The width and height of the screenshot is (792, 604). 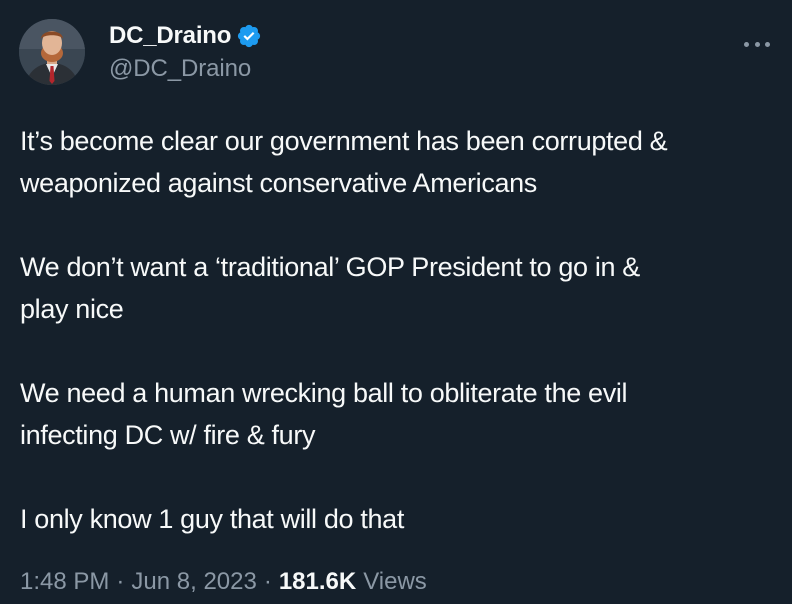 I want to click on views-label: Views, so click(x=395, y=582).